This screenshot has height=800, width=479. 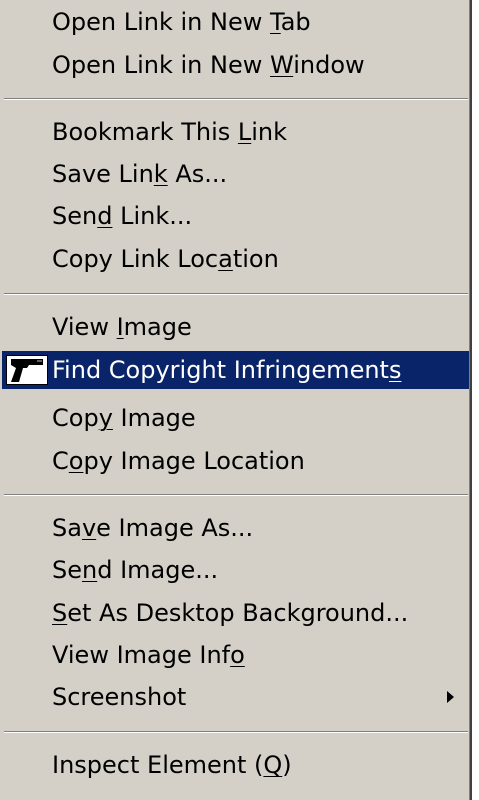 I want to click on menu-item-copy-image-location: Copy Image Location, so click(x=235, y=461).